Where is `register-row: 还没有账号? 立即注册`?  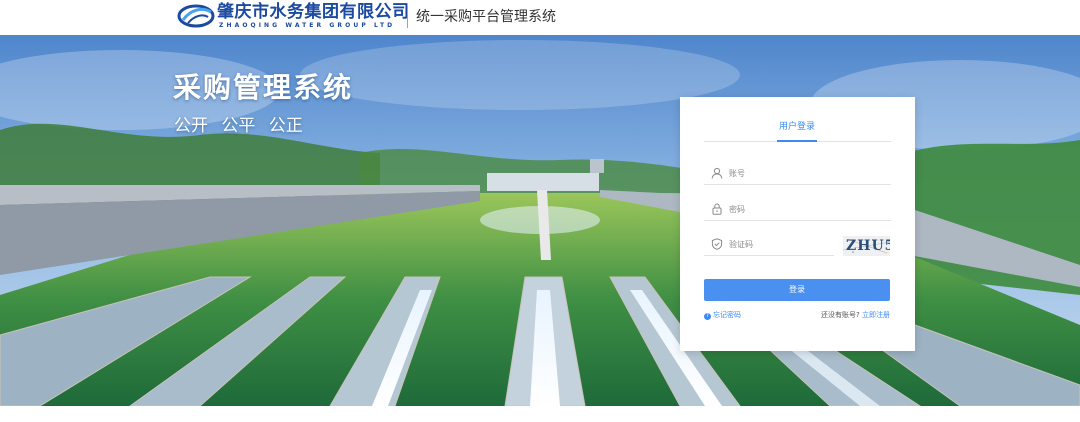 register-row: 还没有账号? 立即注册 is located at coordinates (855, 315).